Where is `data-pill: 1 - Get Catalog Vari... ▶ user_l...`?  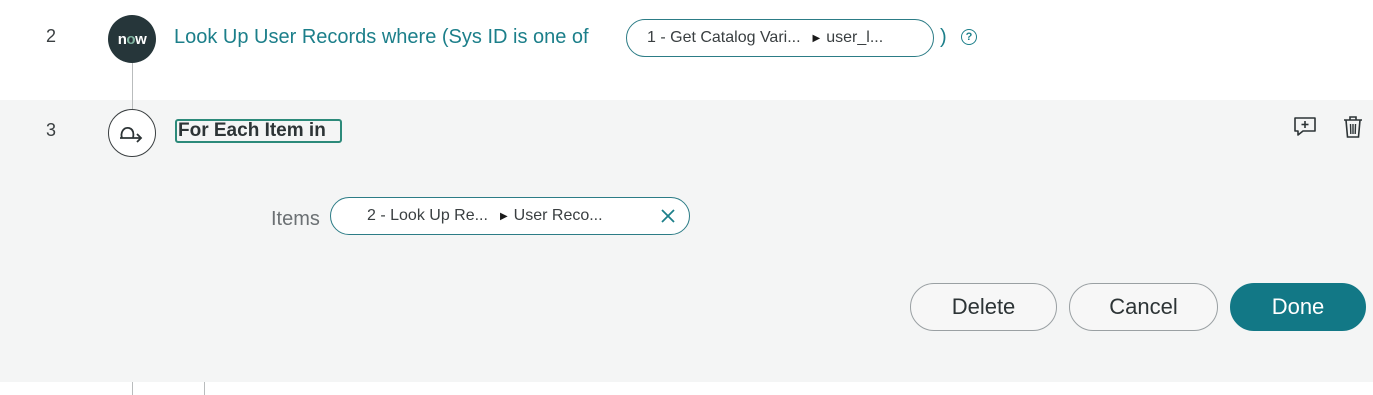 data-pill: 1 - Get Catalog Vari... ▶ user_l... is located at coordinates (780, 38).